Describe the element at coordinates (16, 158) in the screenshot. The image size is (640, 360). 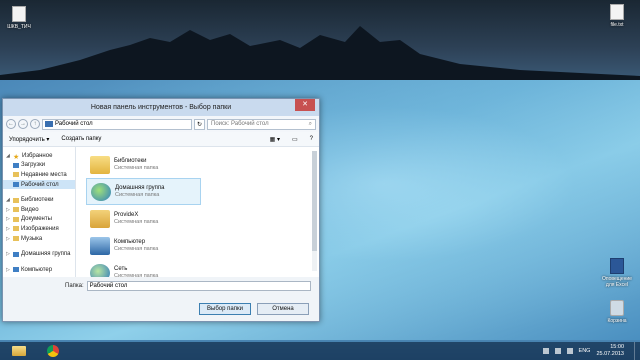
I see `star-icon: ★` at that location.